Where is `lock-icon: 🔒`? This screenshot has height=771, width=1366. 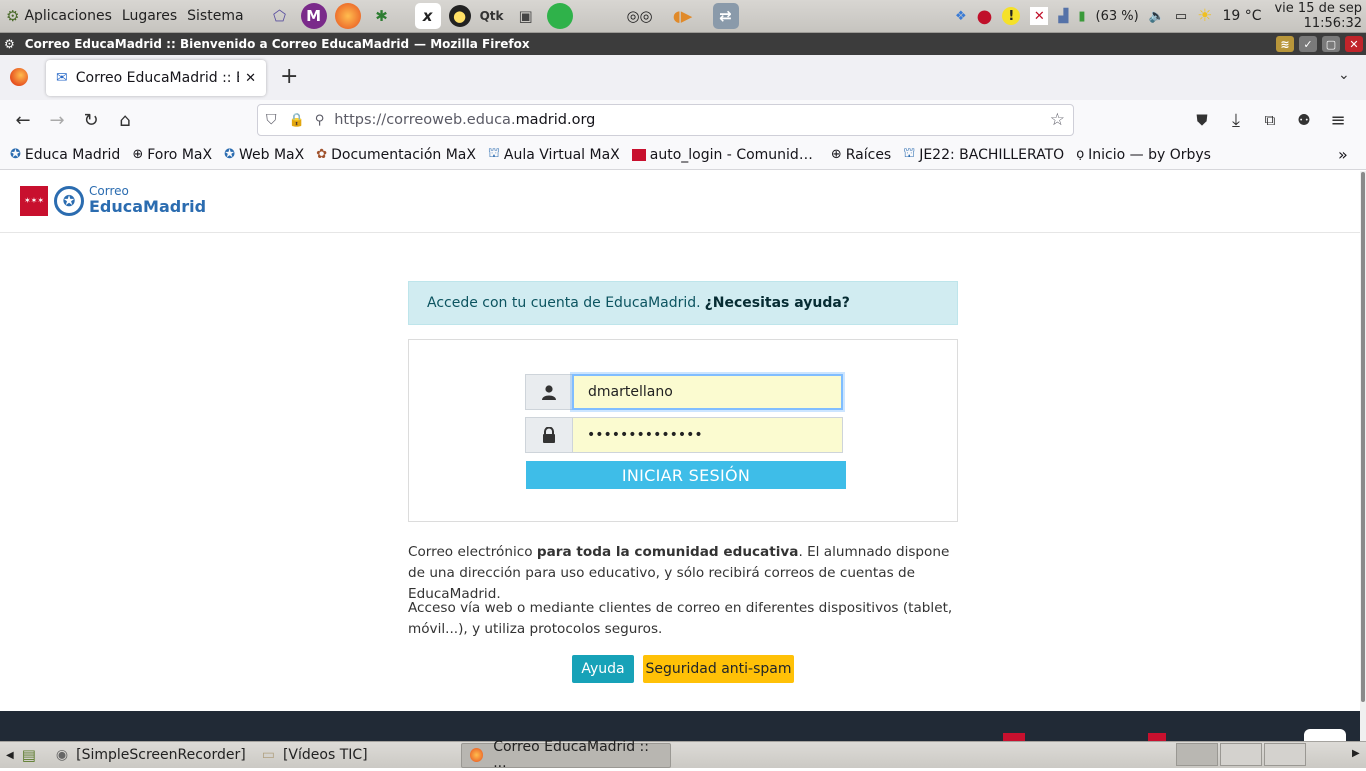
lock-icon: 🔒 is located at coordinates (297, 120).